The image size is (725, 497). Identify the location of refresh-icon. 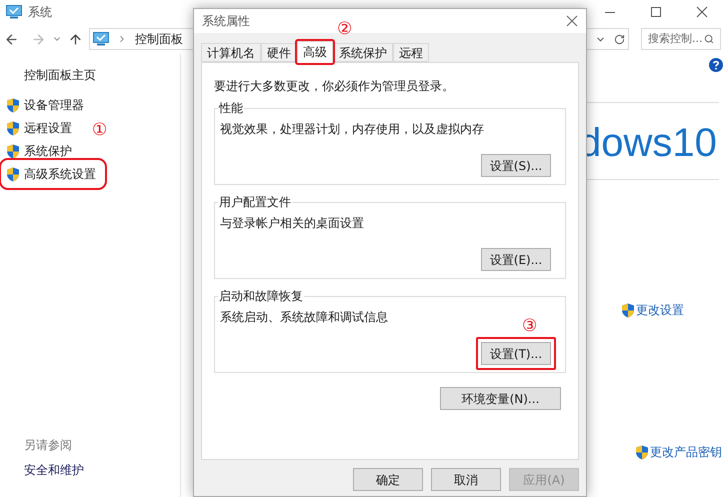
(619, 39).